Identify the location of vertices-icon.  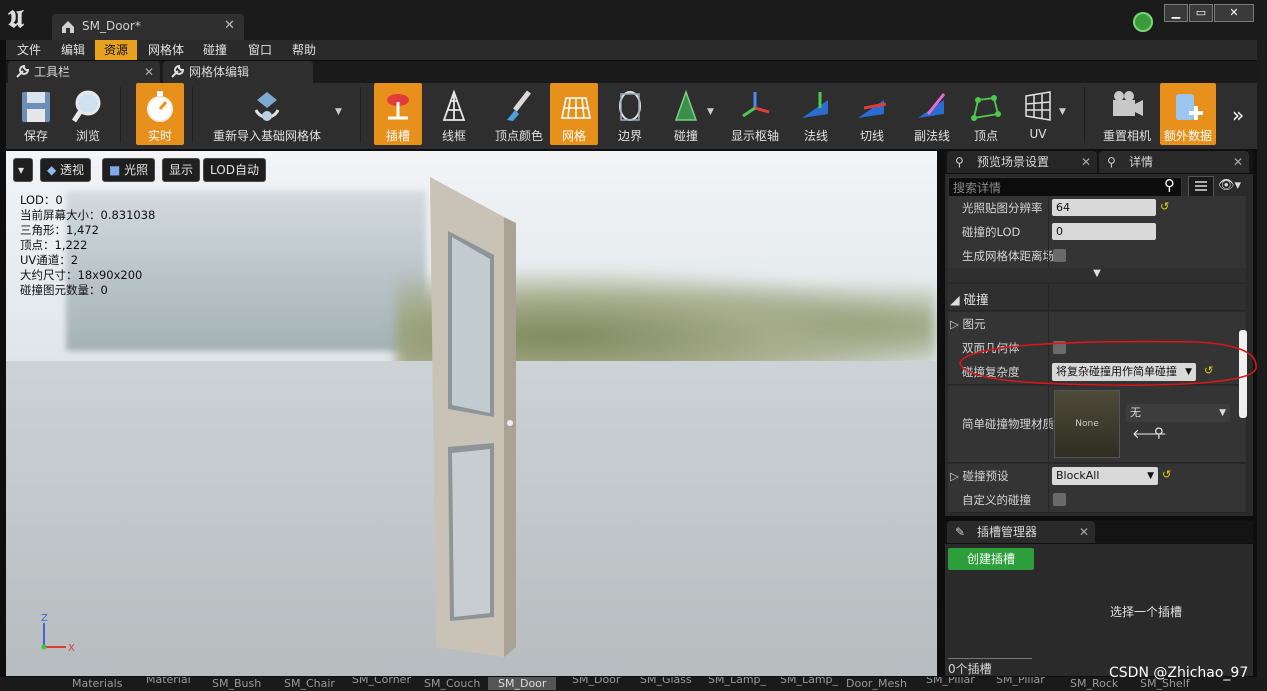
(986, 108).